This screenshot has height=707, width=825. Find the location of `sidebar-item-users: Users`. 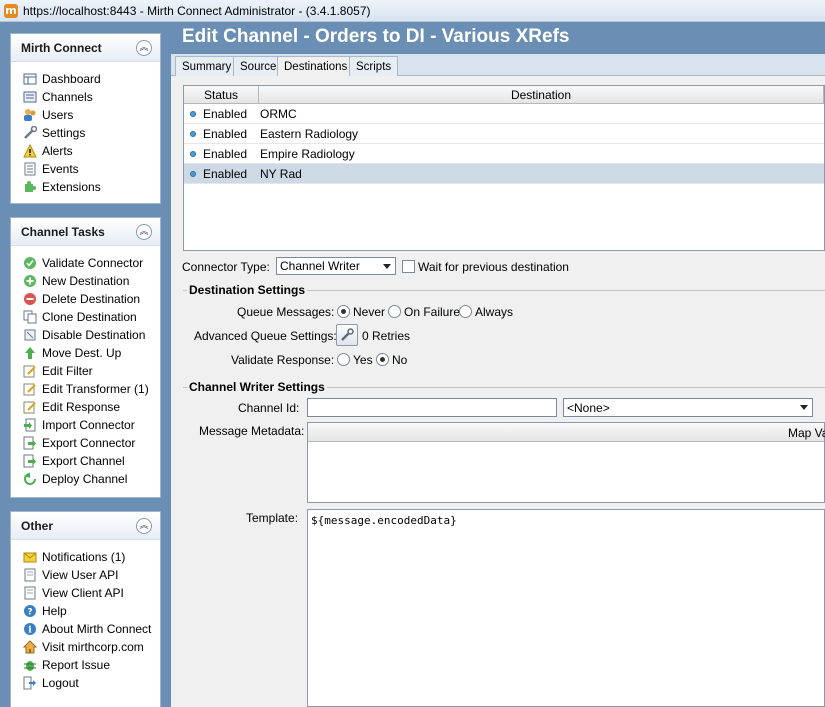

sidebar-item-users: Users is located at coordinates (85, 115).